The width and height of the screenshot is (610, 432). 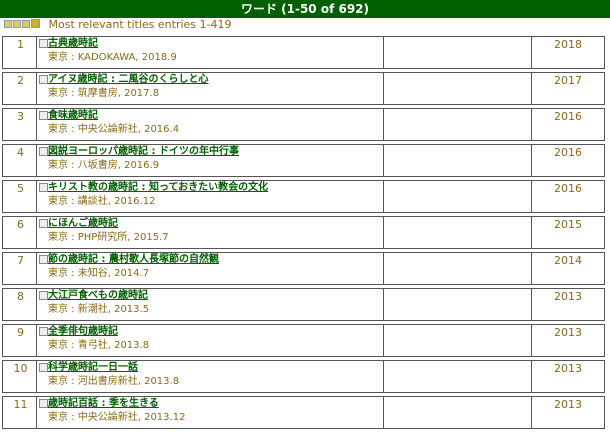 What do you see at coordinates (112, 57) in the screenshot?
I see `result-publisher: 東京 : KADOKAWA, 2018.9` at bounding box center [112, 57].